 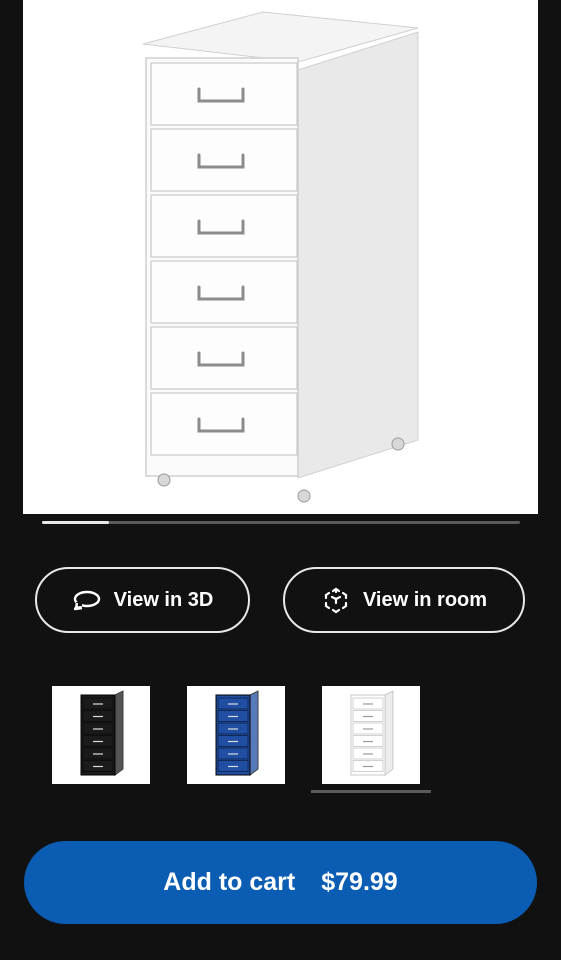 I want to click on view-in-3d-button: View in 3D, so click(x=142, y=600).